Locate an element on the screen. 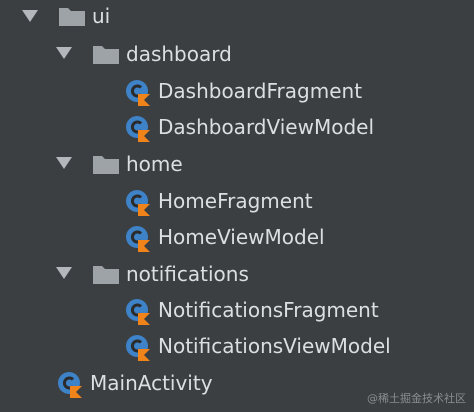 The image size is (474, 412). tree-node-label: ui is located at coordinates (101, 16).